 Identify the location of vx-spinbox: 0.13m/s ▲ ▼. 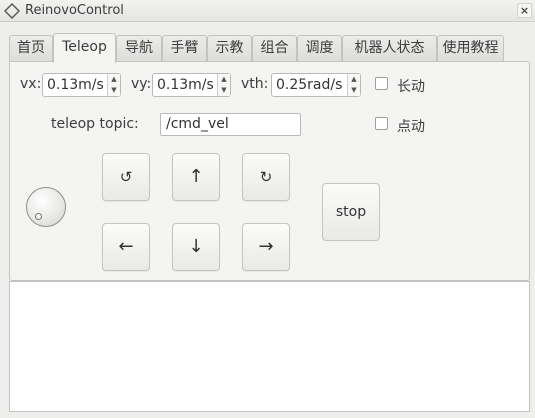
(81, 85).